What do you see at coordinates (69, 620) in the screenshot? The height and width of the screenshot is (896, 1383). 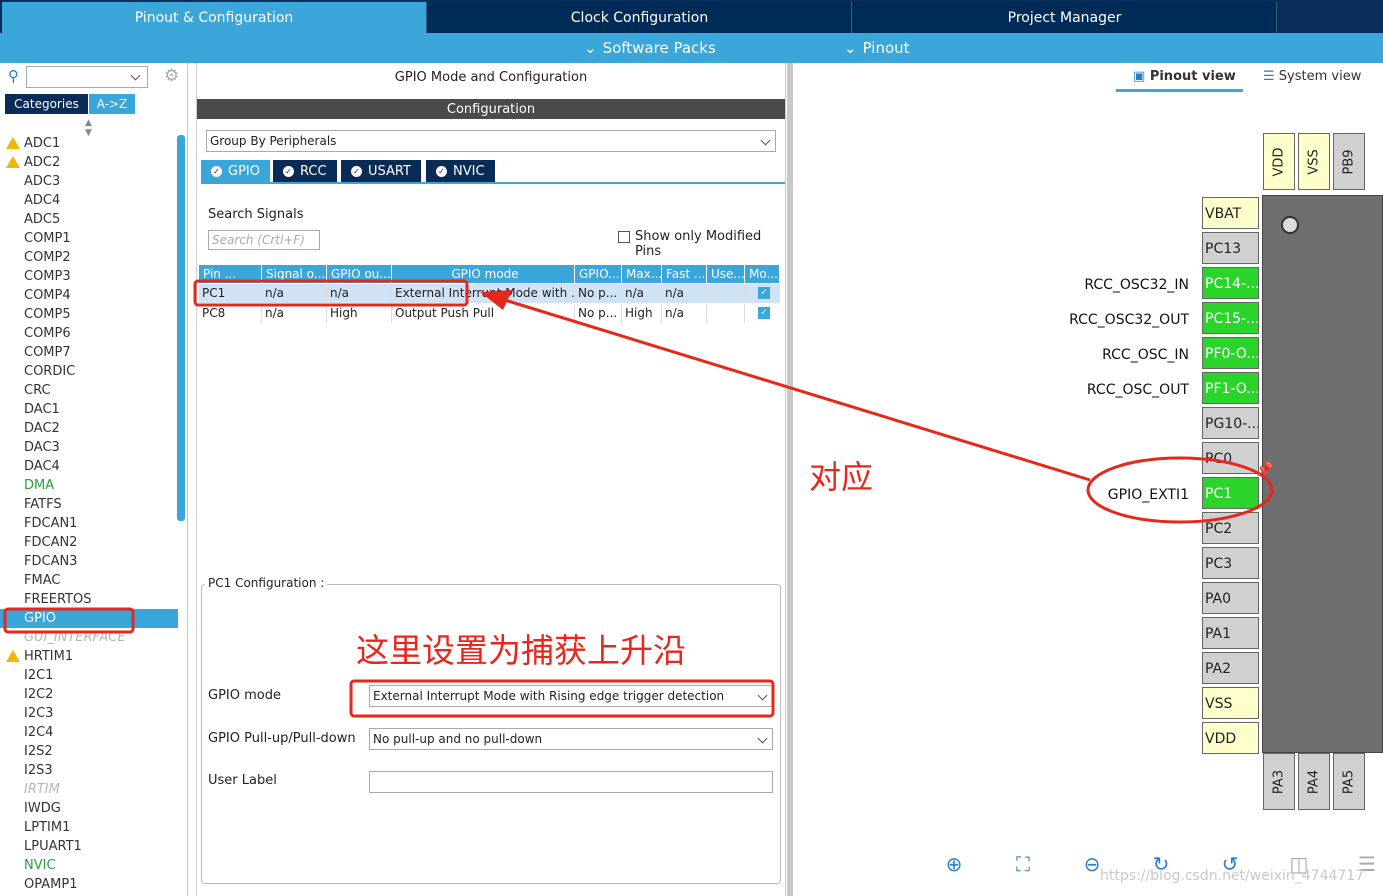 I see `gpio-highlight-box` at bounding box center [69, 620].